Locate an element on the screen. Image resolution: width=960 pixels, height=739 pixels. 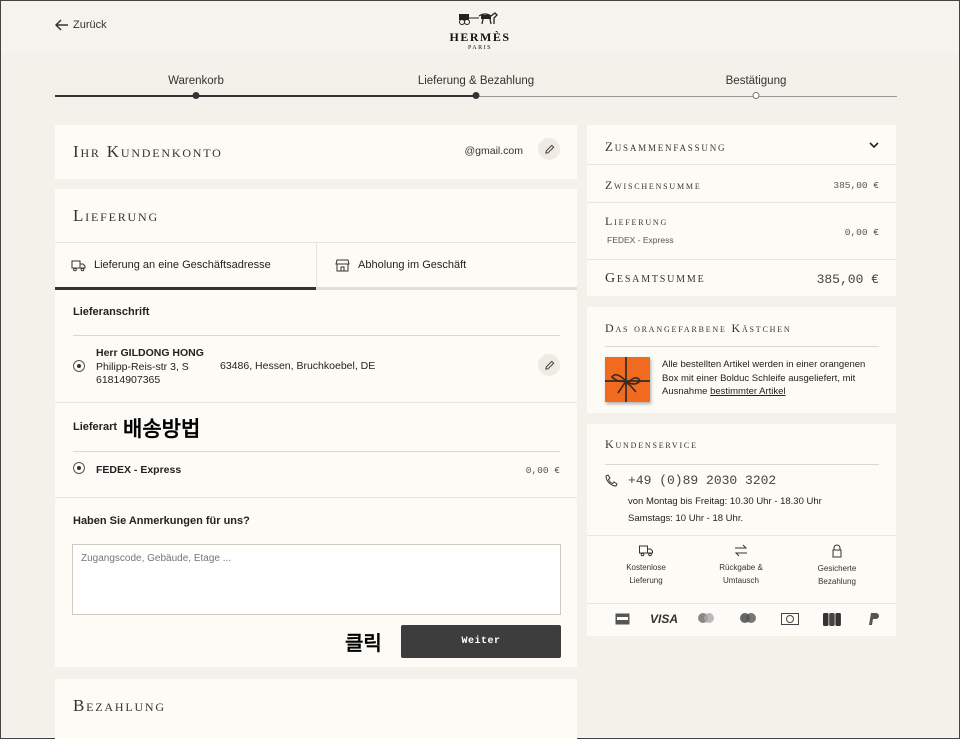
feature-returns: Rückgabe & Umtausch is located at coordinates (741, 565).